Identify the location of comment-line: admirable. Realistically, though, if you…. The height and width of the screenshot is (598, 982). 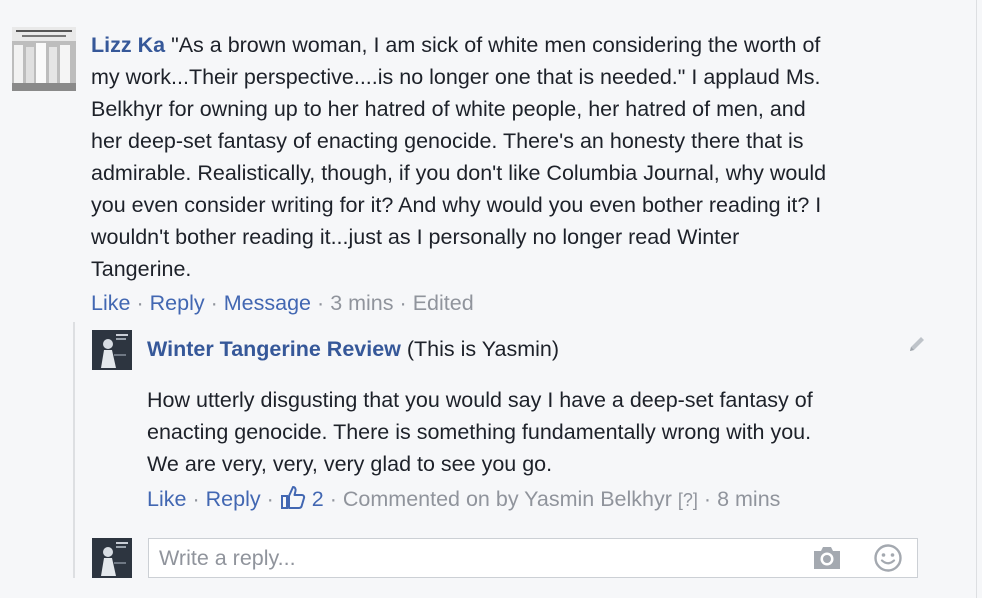
(459, 173).